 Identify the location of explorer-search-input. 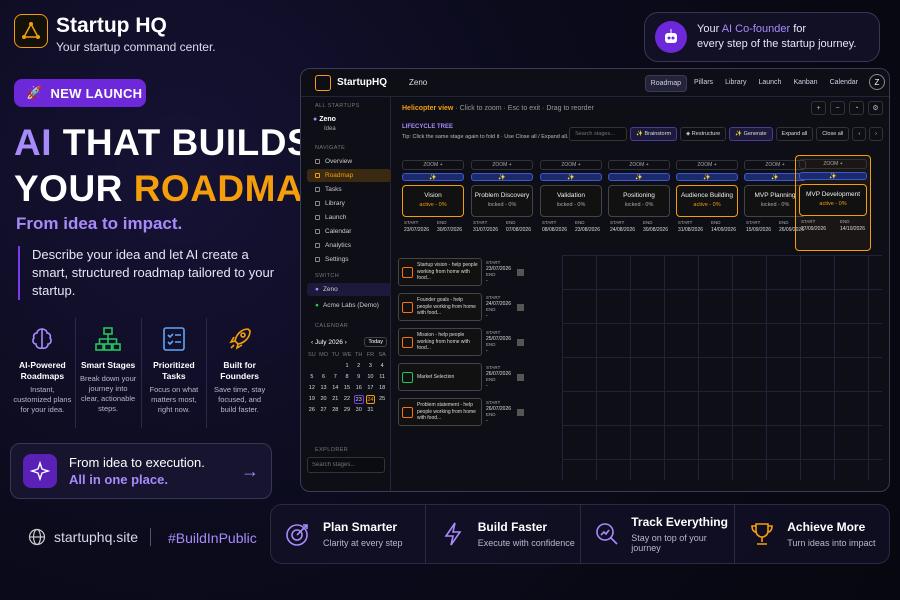
(346, 465).